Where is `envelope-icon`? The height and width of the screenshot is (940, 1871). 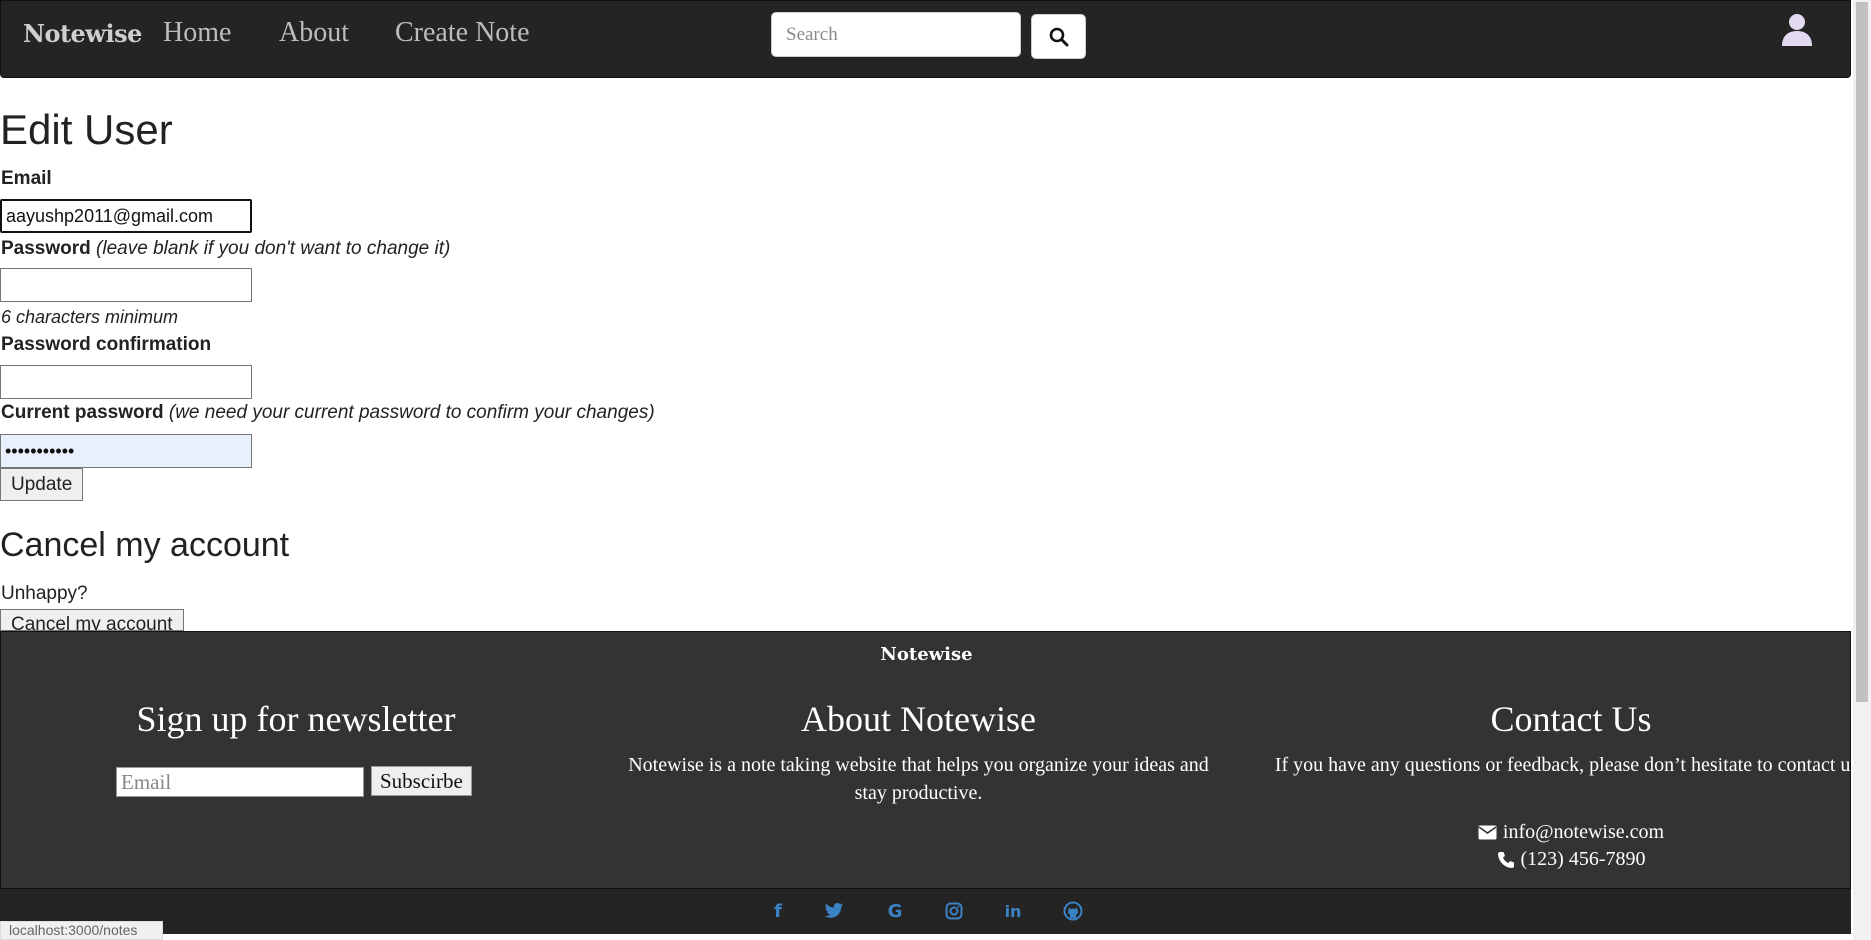 envelope-icon is located at coordinates (1487, 832).